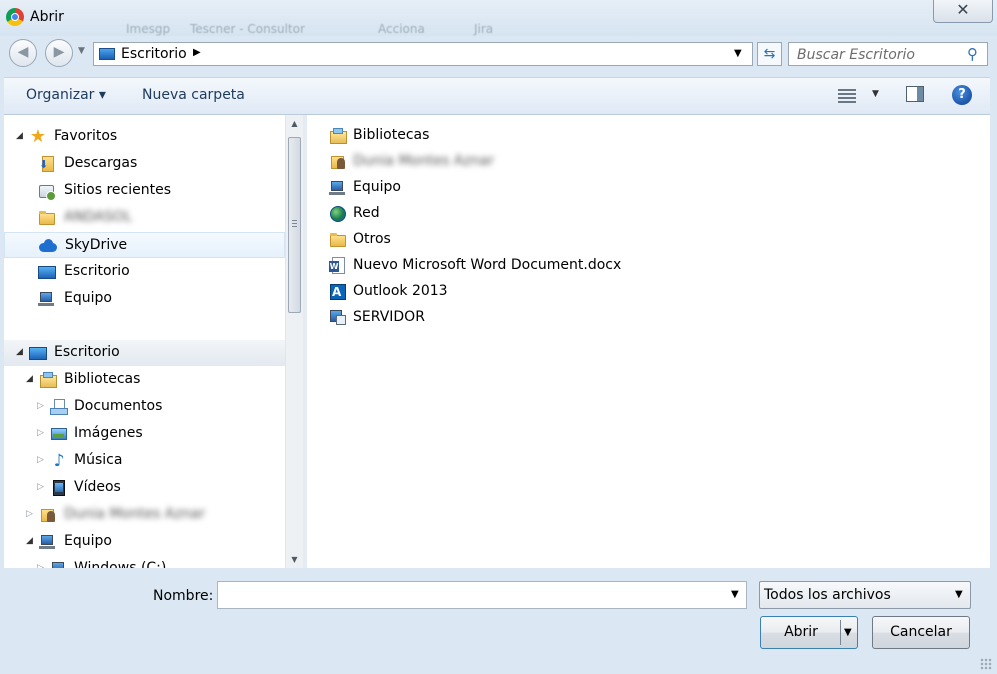 The image size is (997, 674). I want to click on pictures-library-icon, so click(59, 434).